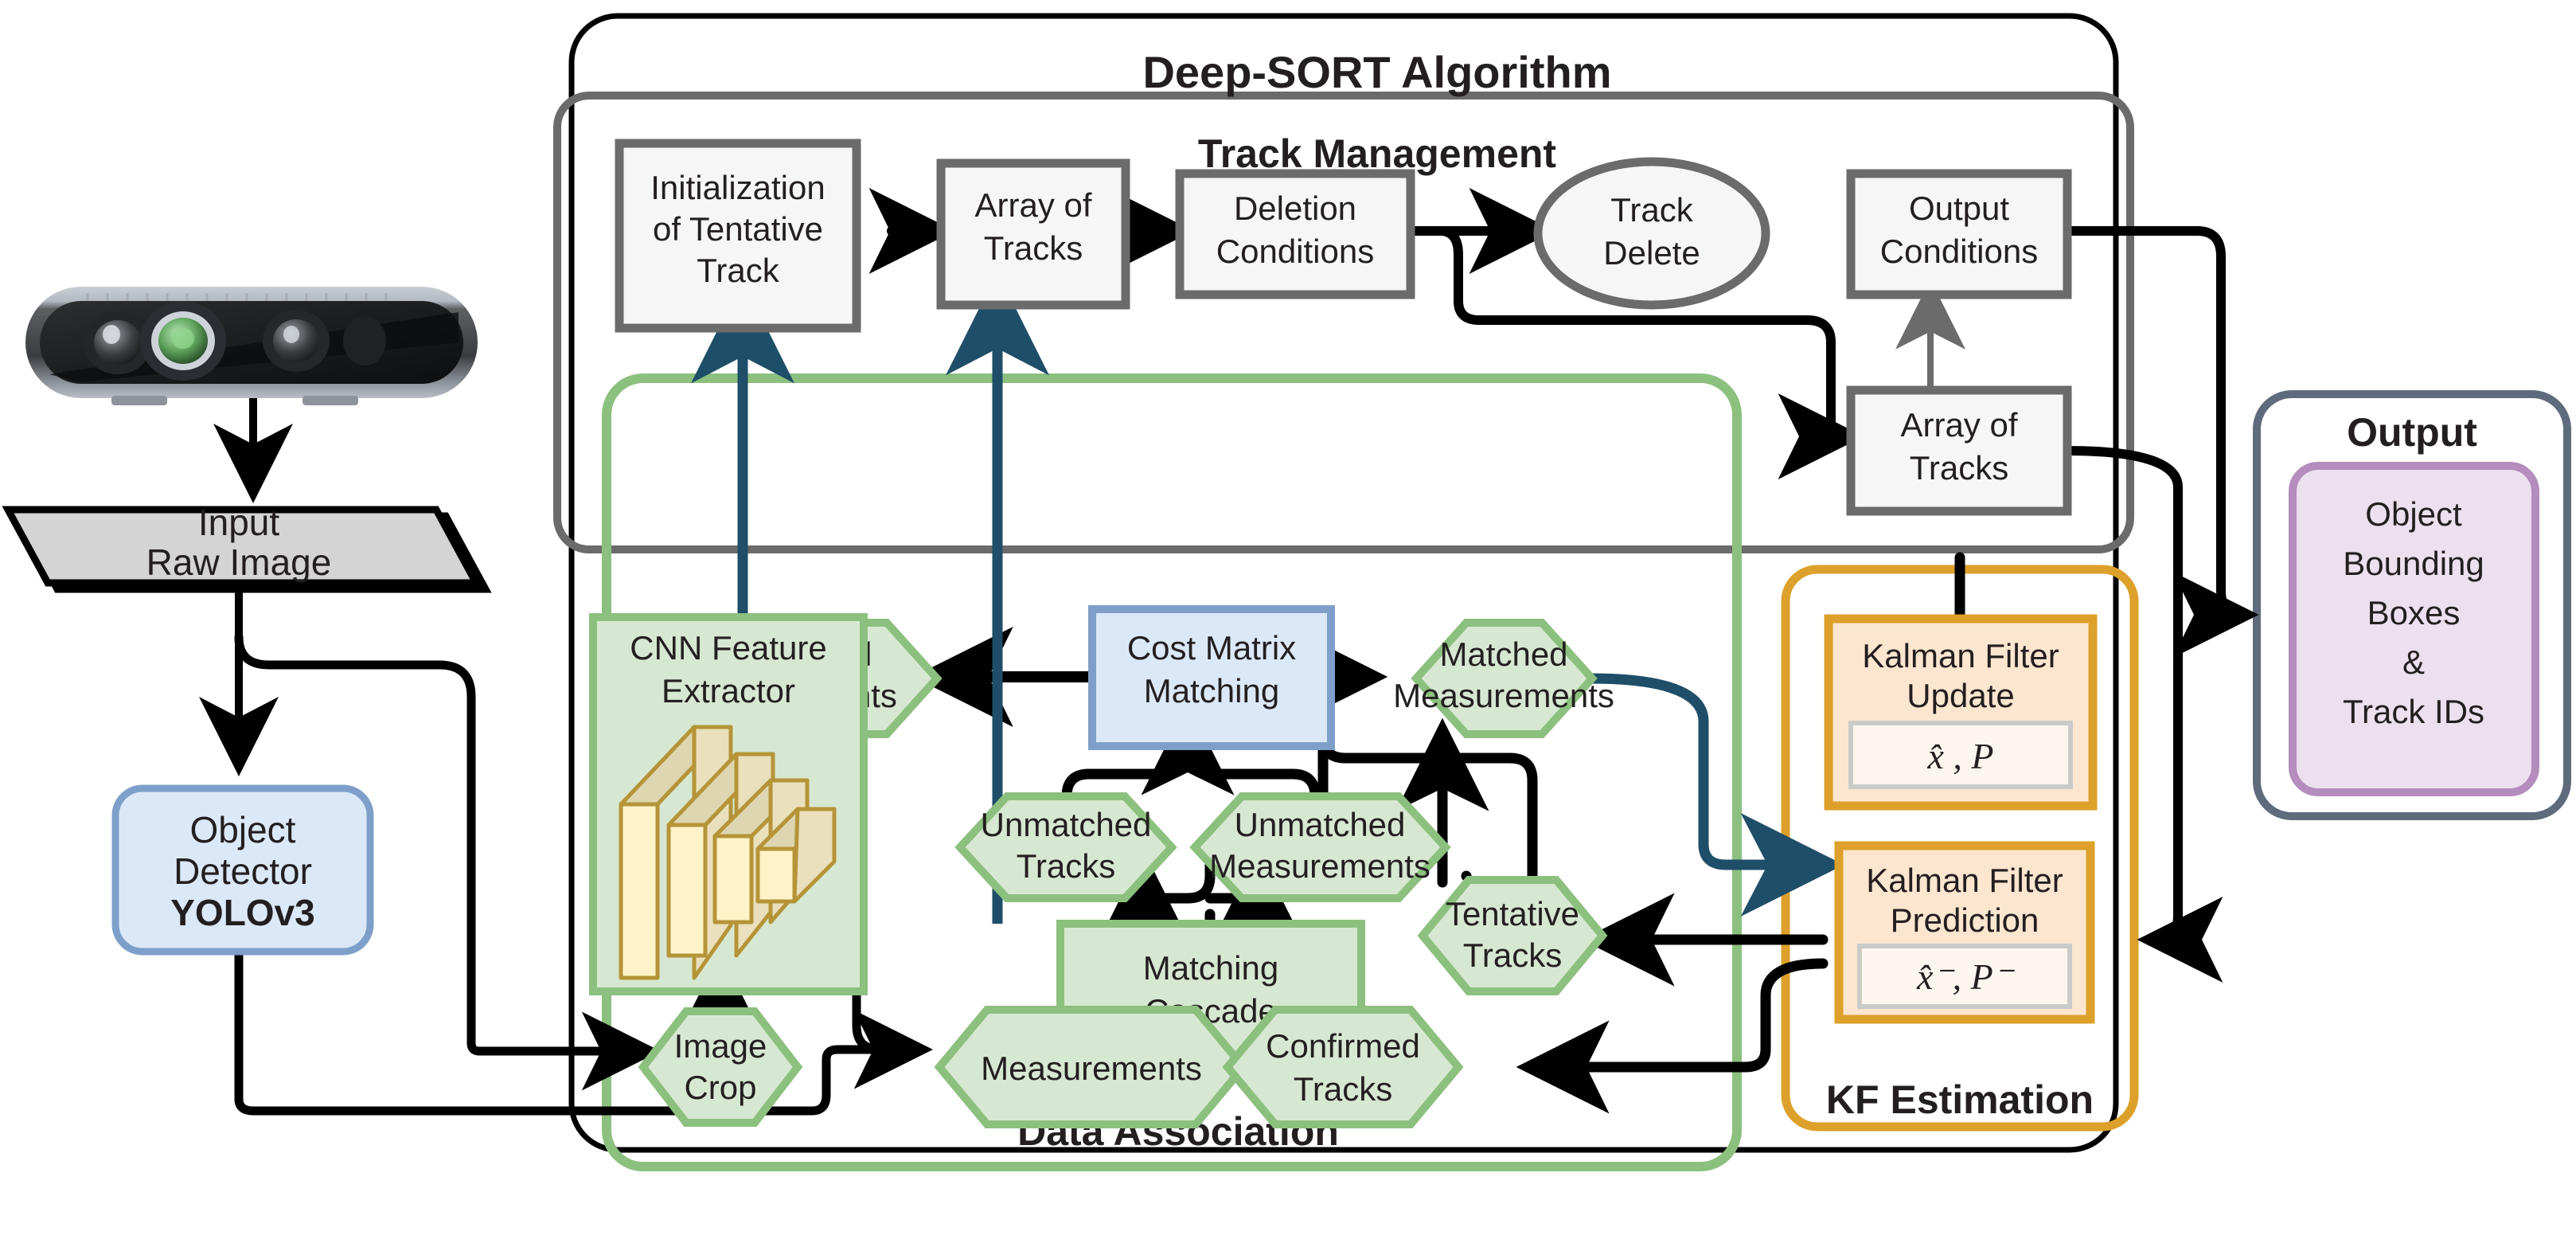  I want to click on measurements-node: Measurements, so click(1091, 1067).